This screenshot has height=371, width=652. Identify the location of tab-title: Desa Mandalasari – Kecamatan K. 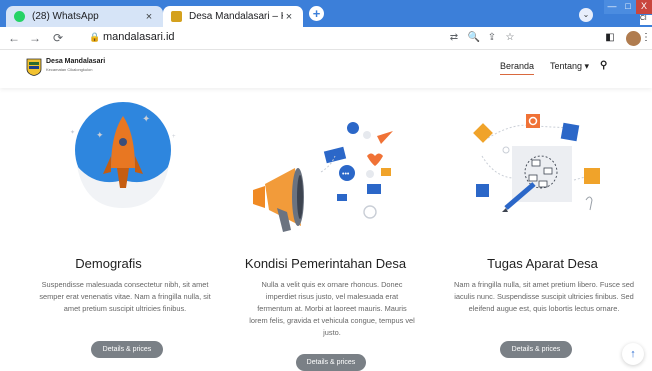
(236, 16).